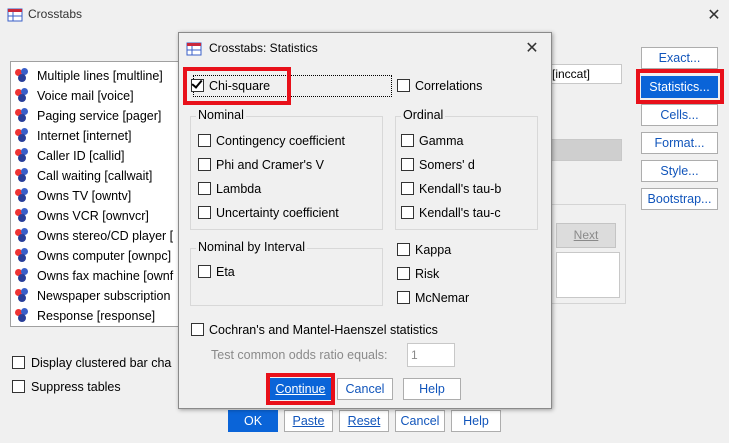 The height and width of the screenshot is (443, 729). What do you see at coordinates (82, 216) in the screenshot?
I see `list-item: Owns VCR [ownvcr]` at bounding box center [82, 216].